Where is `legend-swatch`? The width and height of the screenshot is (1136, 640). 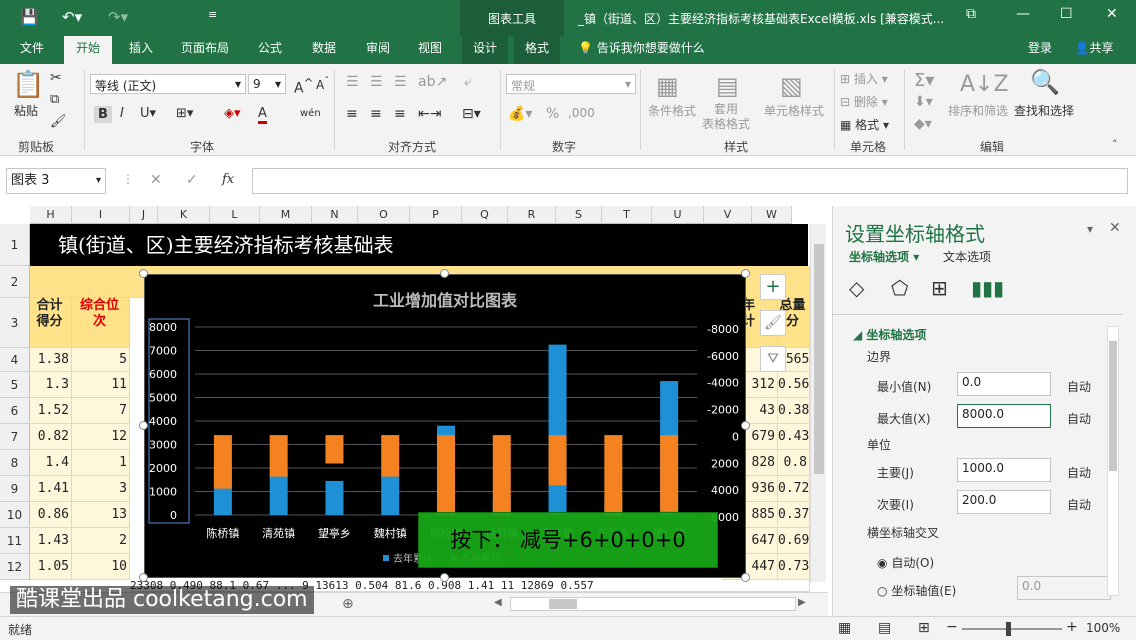
legend-swatch is located at coordinates (386, 558).